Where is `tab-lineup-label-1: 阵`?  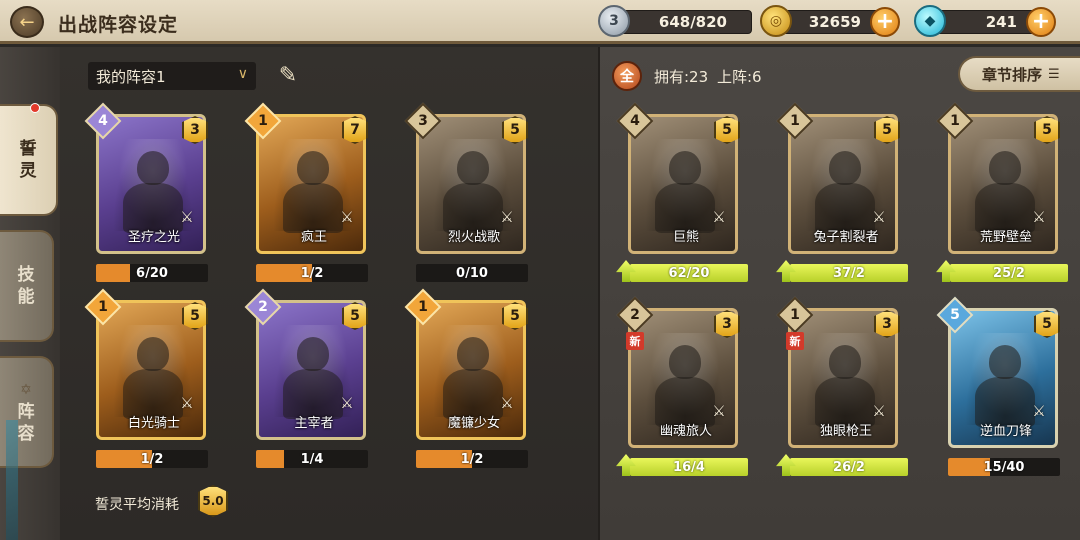
tab-lineup-label-1: 阵 is located at coordinates (26, 412).